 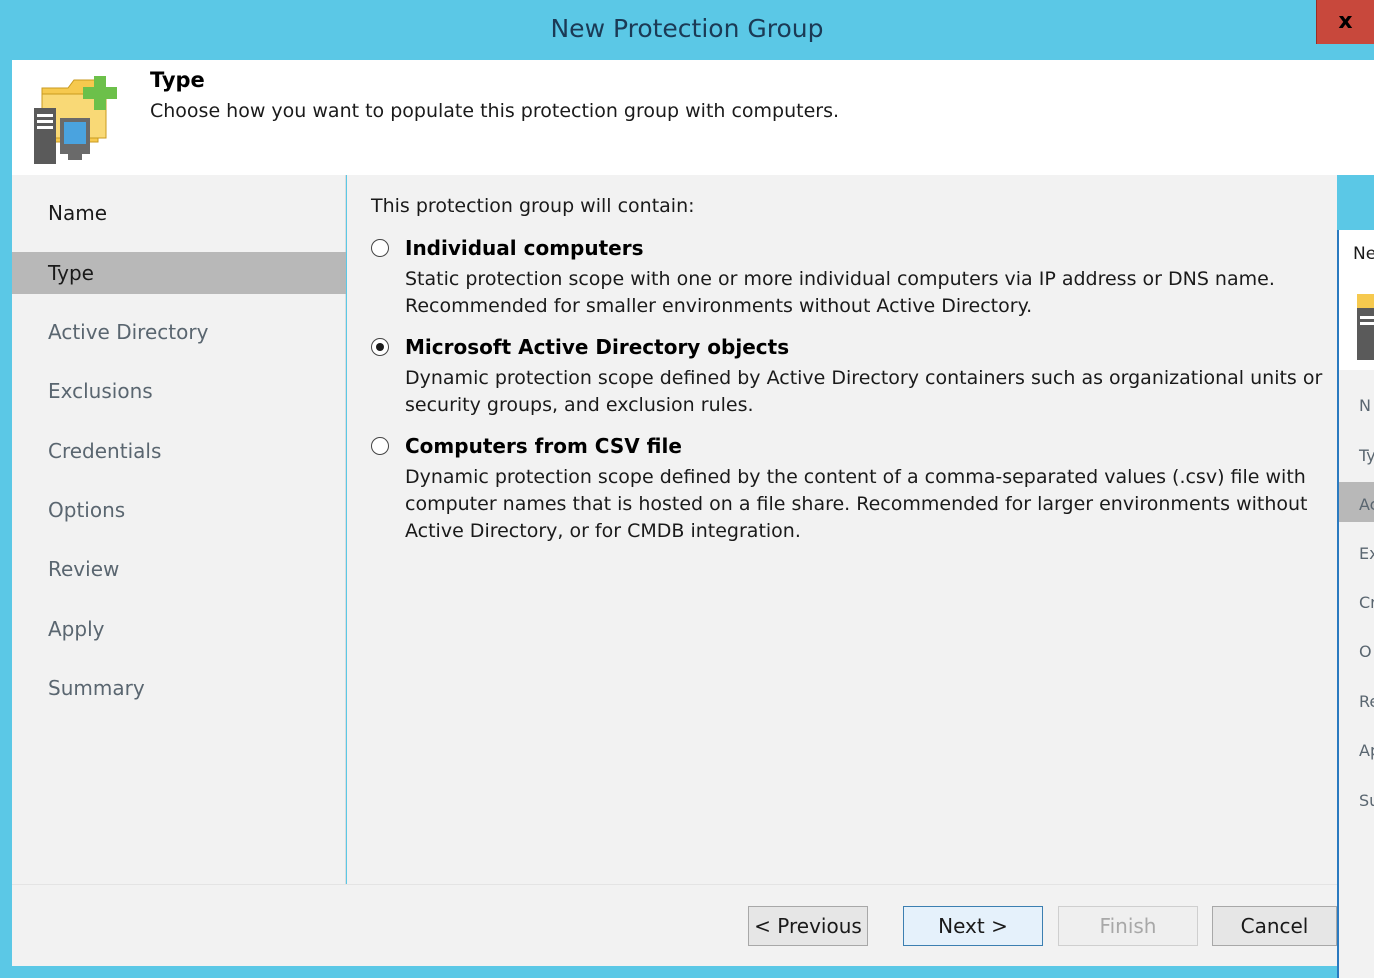 I want to click on background-protection-group-icon, so click(x=1365, y=327).